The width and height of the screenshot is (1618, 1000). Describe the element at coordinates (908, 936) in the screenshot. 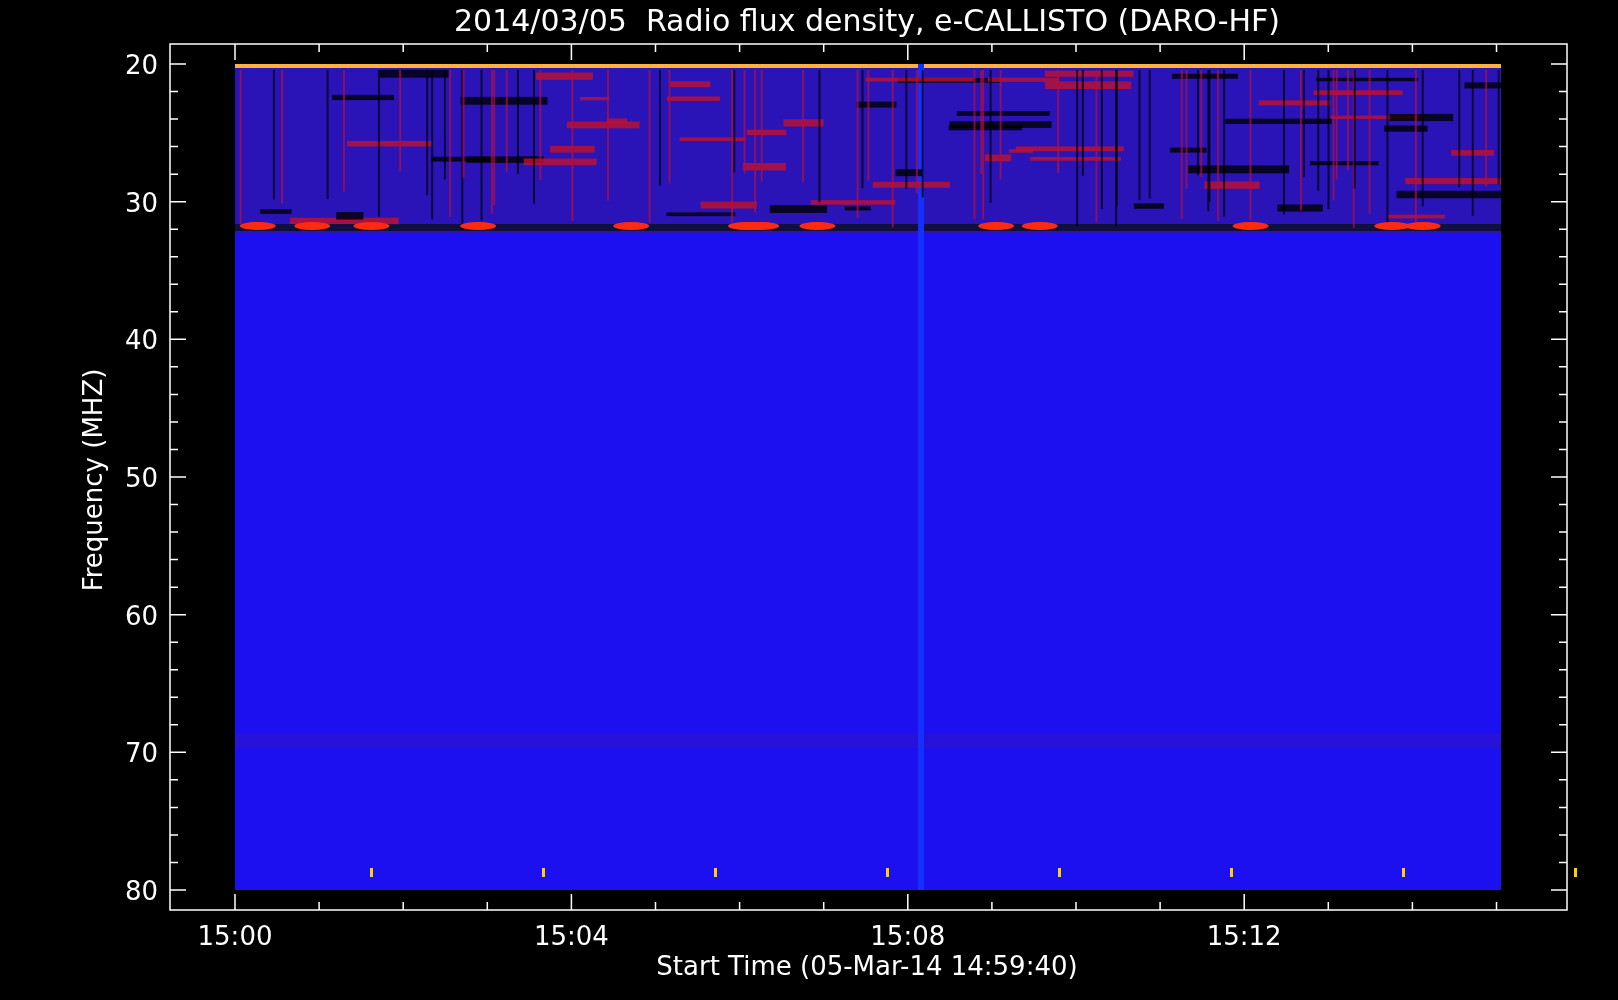

I see `x-tick-label: 15:08` at that location.